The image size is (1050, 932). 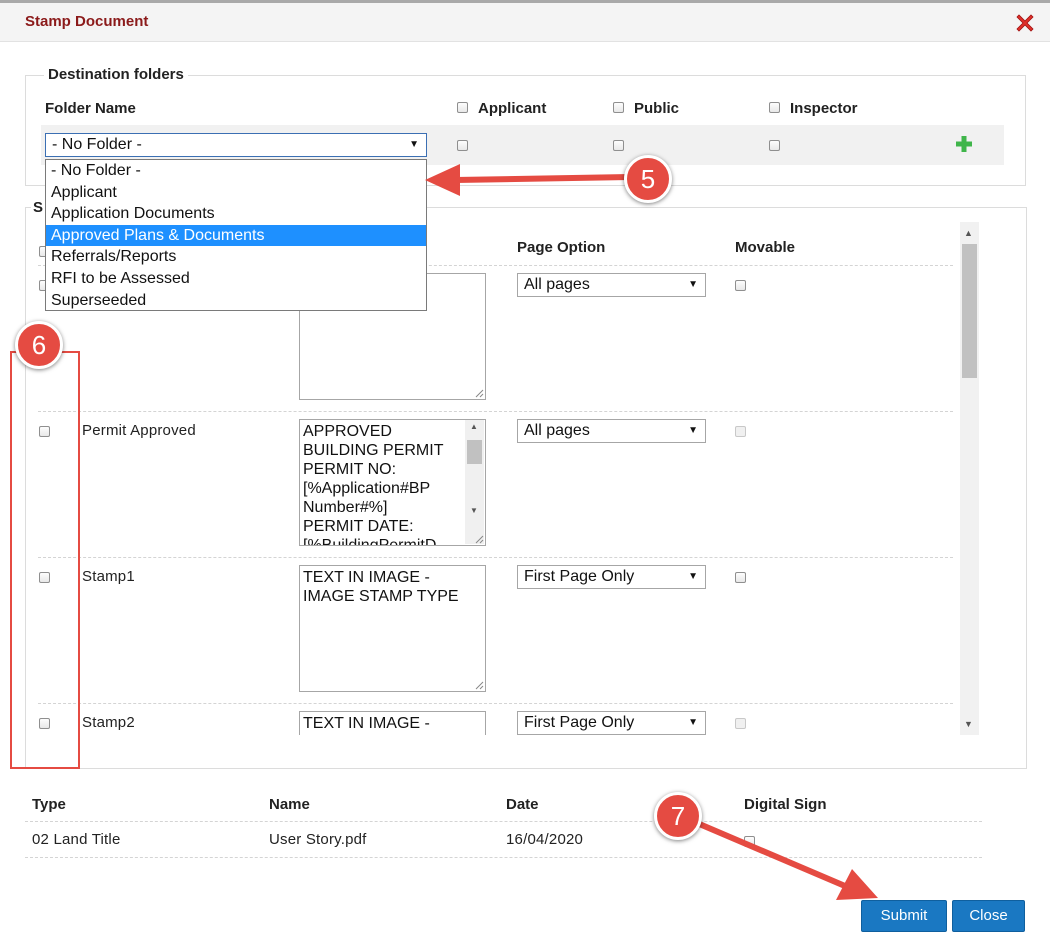 I want to click on textarea-scroll-thumb, so click(x=474, y=452).